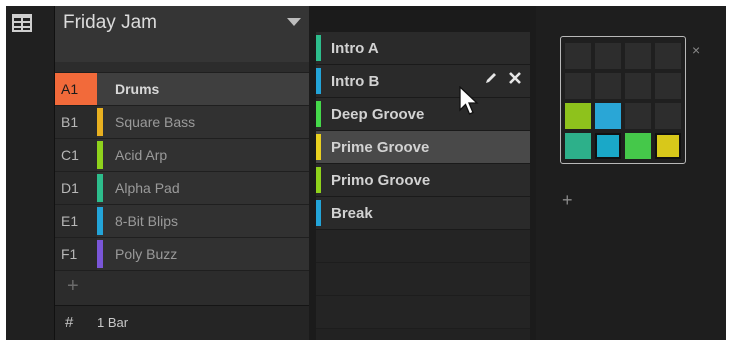 Image resolution: width=734 pixels, height=340 pixels. What do you see at coordinates (623, 100) in the screenshot?
I see `pad-grid` at bounding box center [623, 100].